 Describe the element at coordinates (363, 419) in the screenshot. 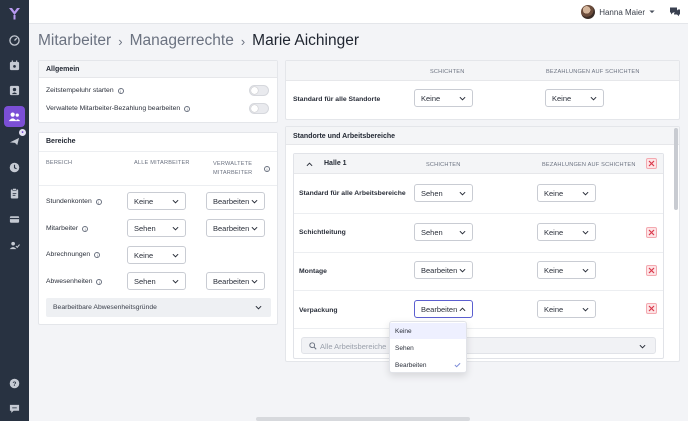

I see `horizontal-scrollbar` at that location.